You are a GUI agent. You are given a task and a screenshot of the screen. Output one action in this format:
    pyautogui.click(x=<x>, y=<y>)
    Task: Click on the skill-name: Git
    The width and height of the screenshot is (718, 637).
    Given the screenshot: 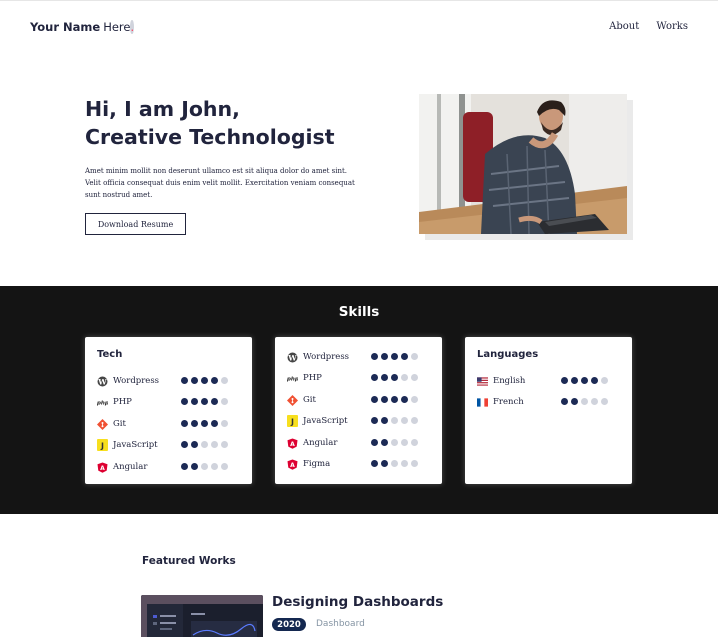 What is the action you would take?
    pyautogui.click(x=119, y=424)
    